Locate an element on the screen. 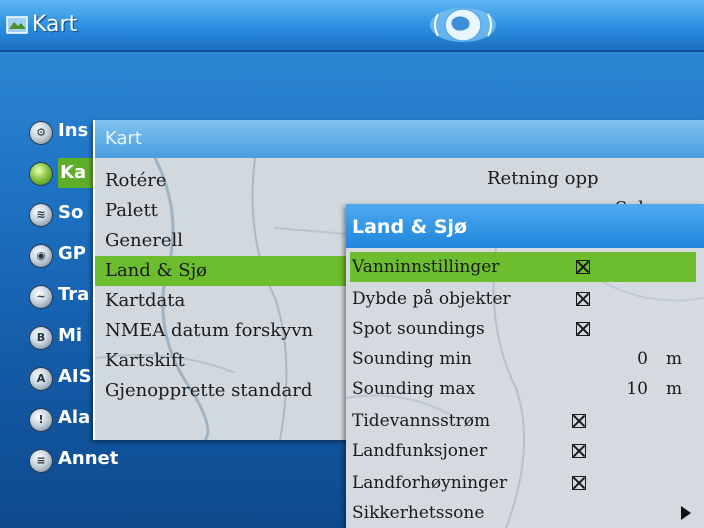 This screenshot has height=528, width=704. alarm-icon: ! is located at coordinates (41, 420).